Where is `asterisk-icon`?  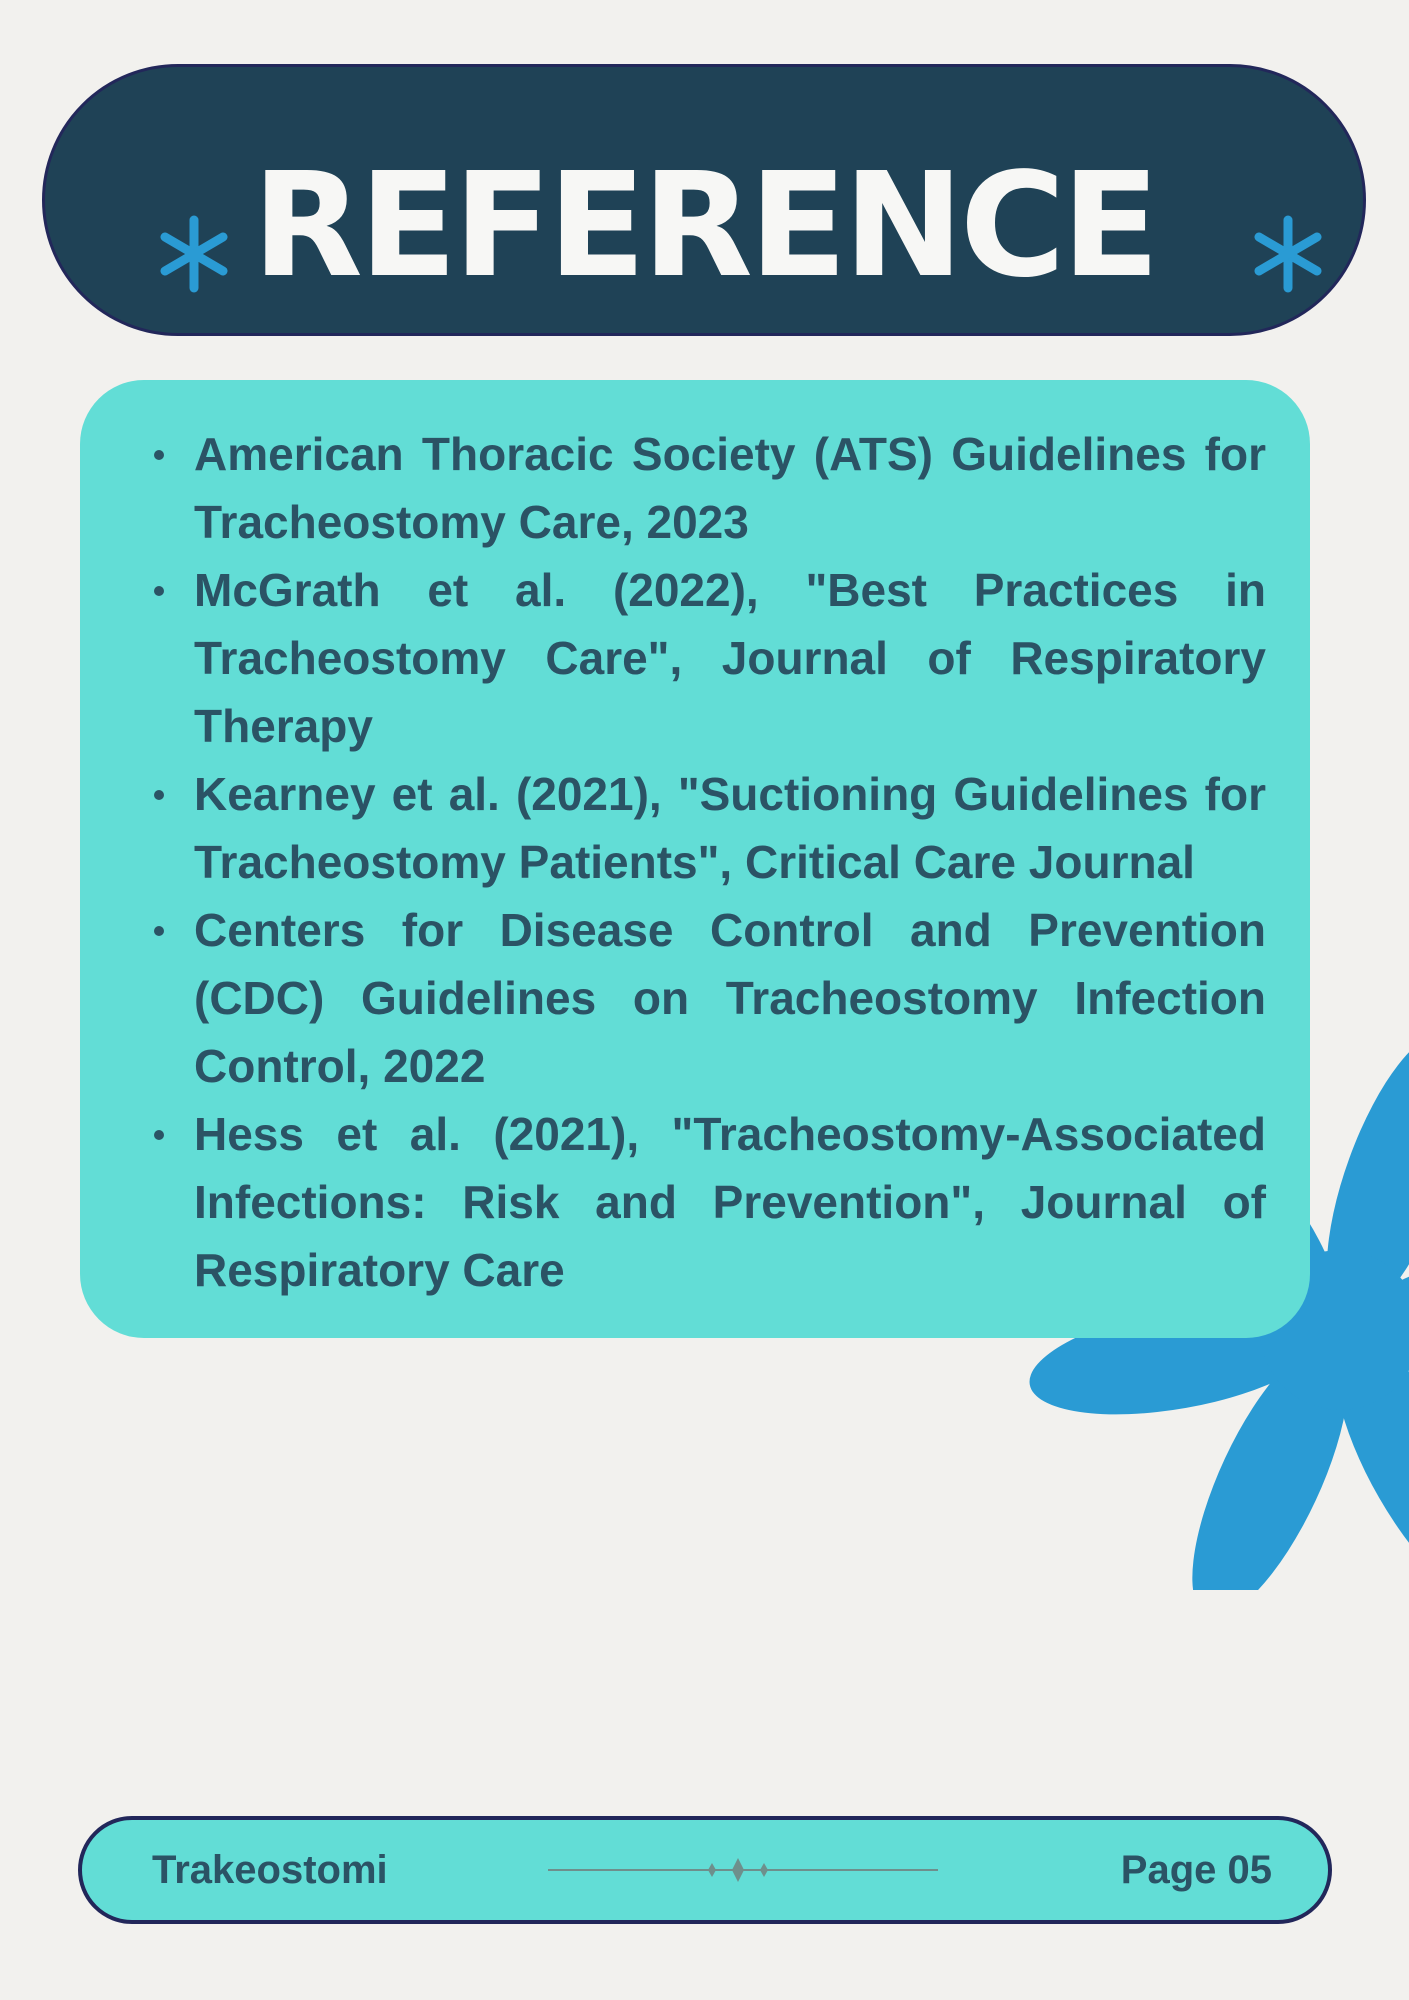
asterisk-icon is located at coordinates (1288, 254).